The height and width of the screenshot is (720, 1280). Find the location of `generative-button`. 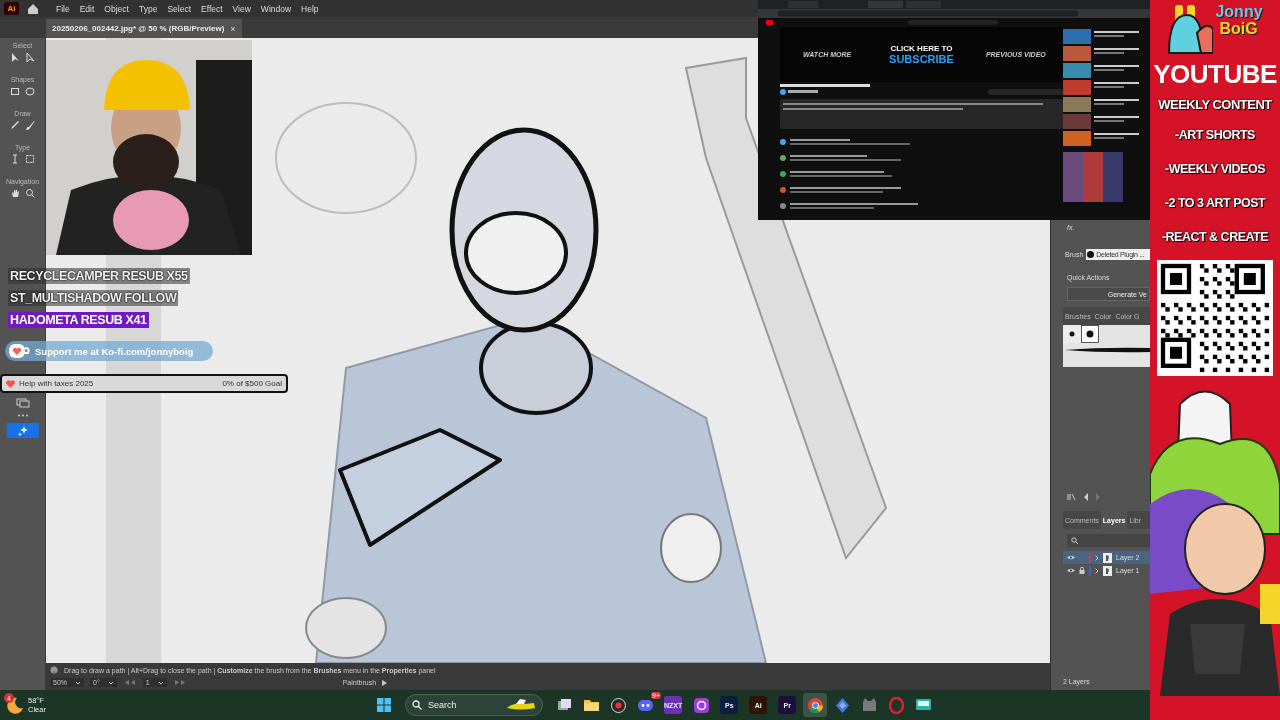

generative-button is located at coordinates (22, 430).